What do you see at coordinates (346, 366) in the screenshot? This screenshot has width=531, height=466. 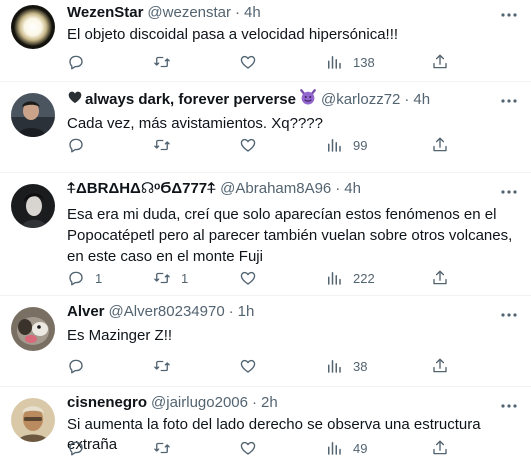 I see `views-button: 38` at bounding box center [346, 366].